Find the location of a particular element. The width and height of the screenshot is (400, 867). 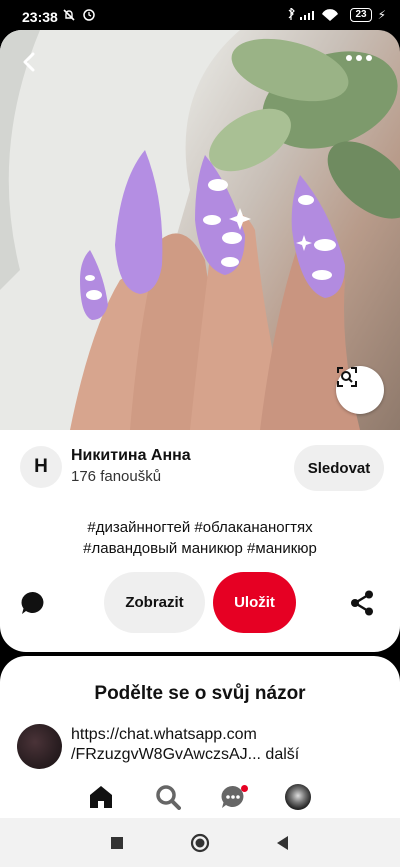

system-back-button is located at coordinates (282, 843).